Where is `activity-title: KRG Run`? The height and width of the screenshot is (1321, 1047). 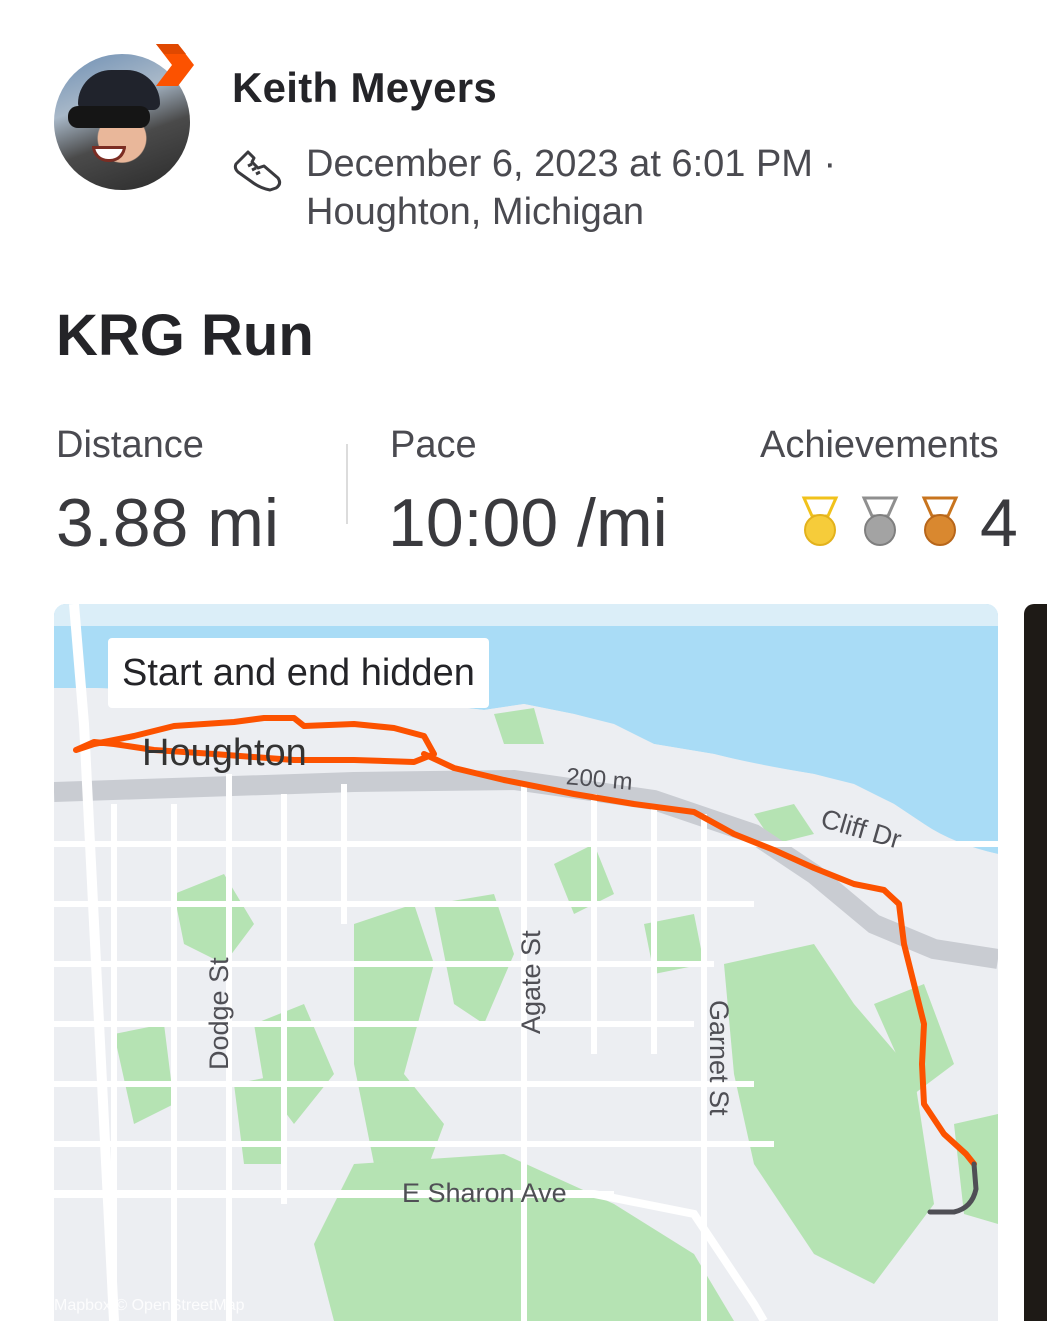
activity-title: KRG Run is located at coordinates (185, 335).